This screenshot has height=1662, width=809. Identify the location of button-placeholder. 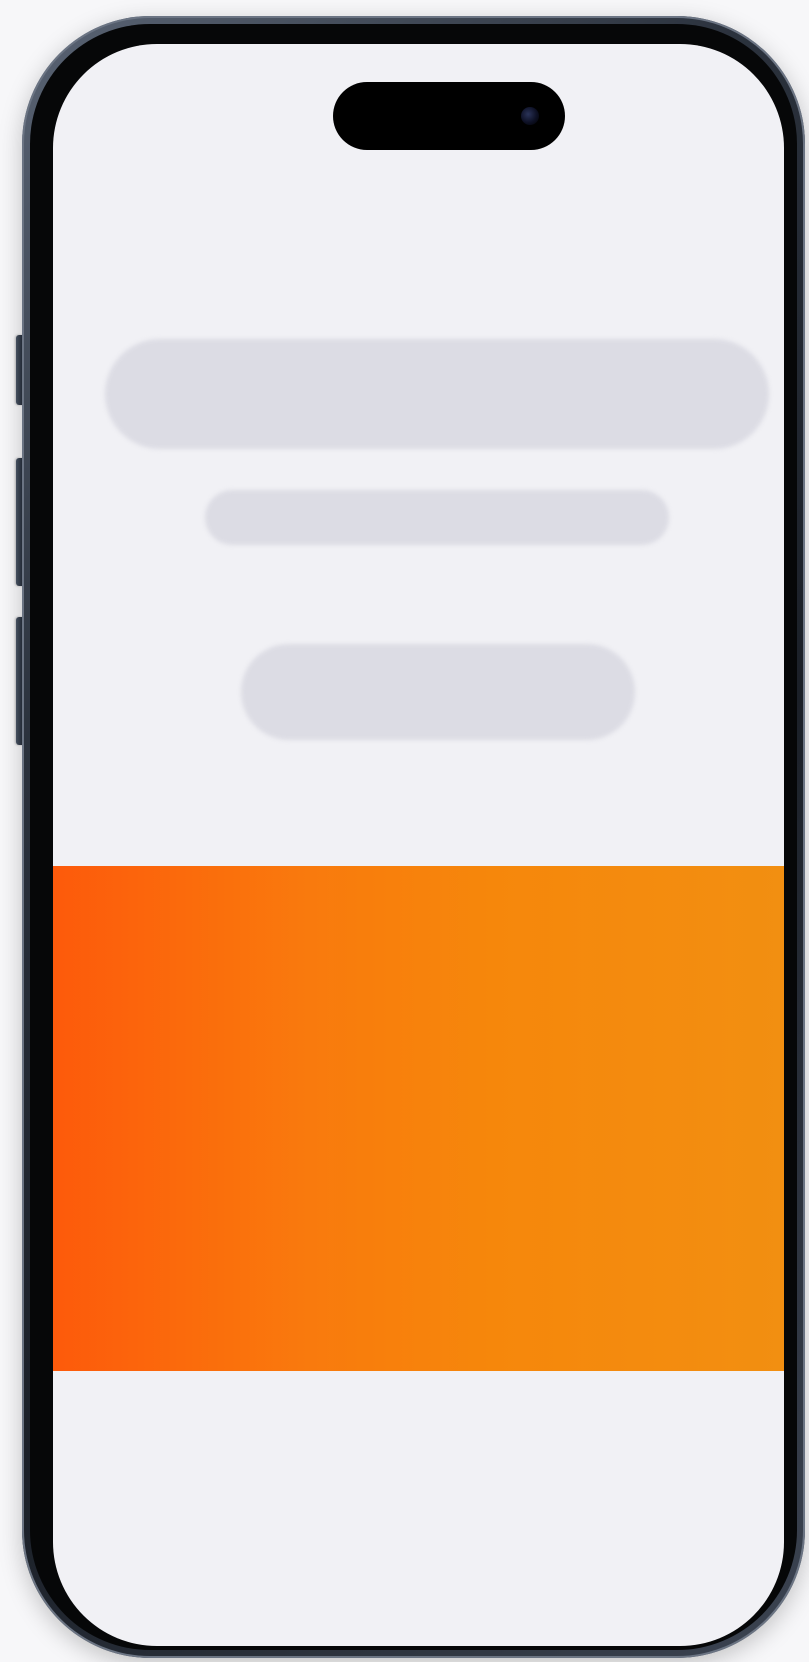
(438, 692).